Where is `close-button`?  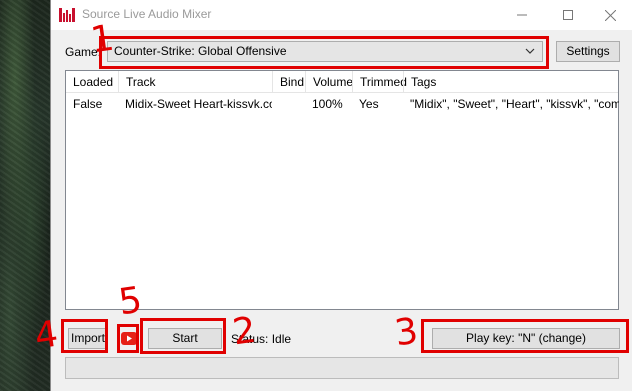 close-button is located at coordinates (609, 15).